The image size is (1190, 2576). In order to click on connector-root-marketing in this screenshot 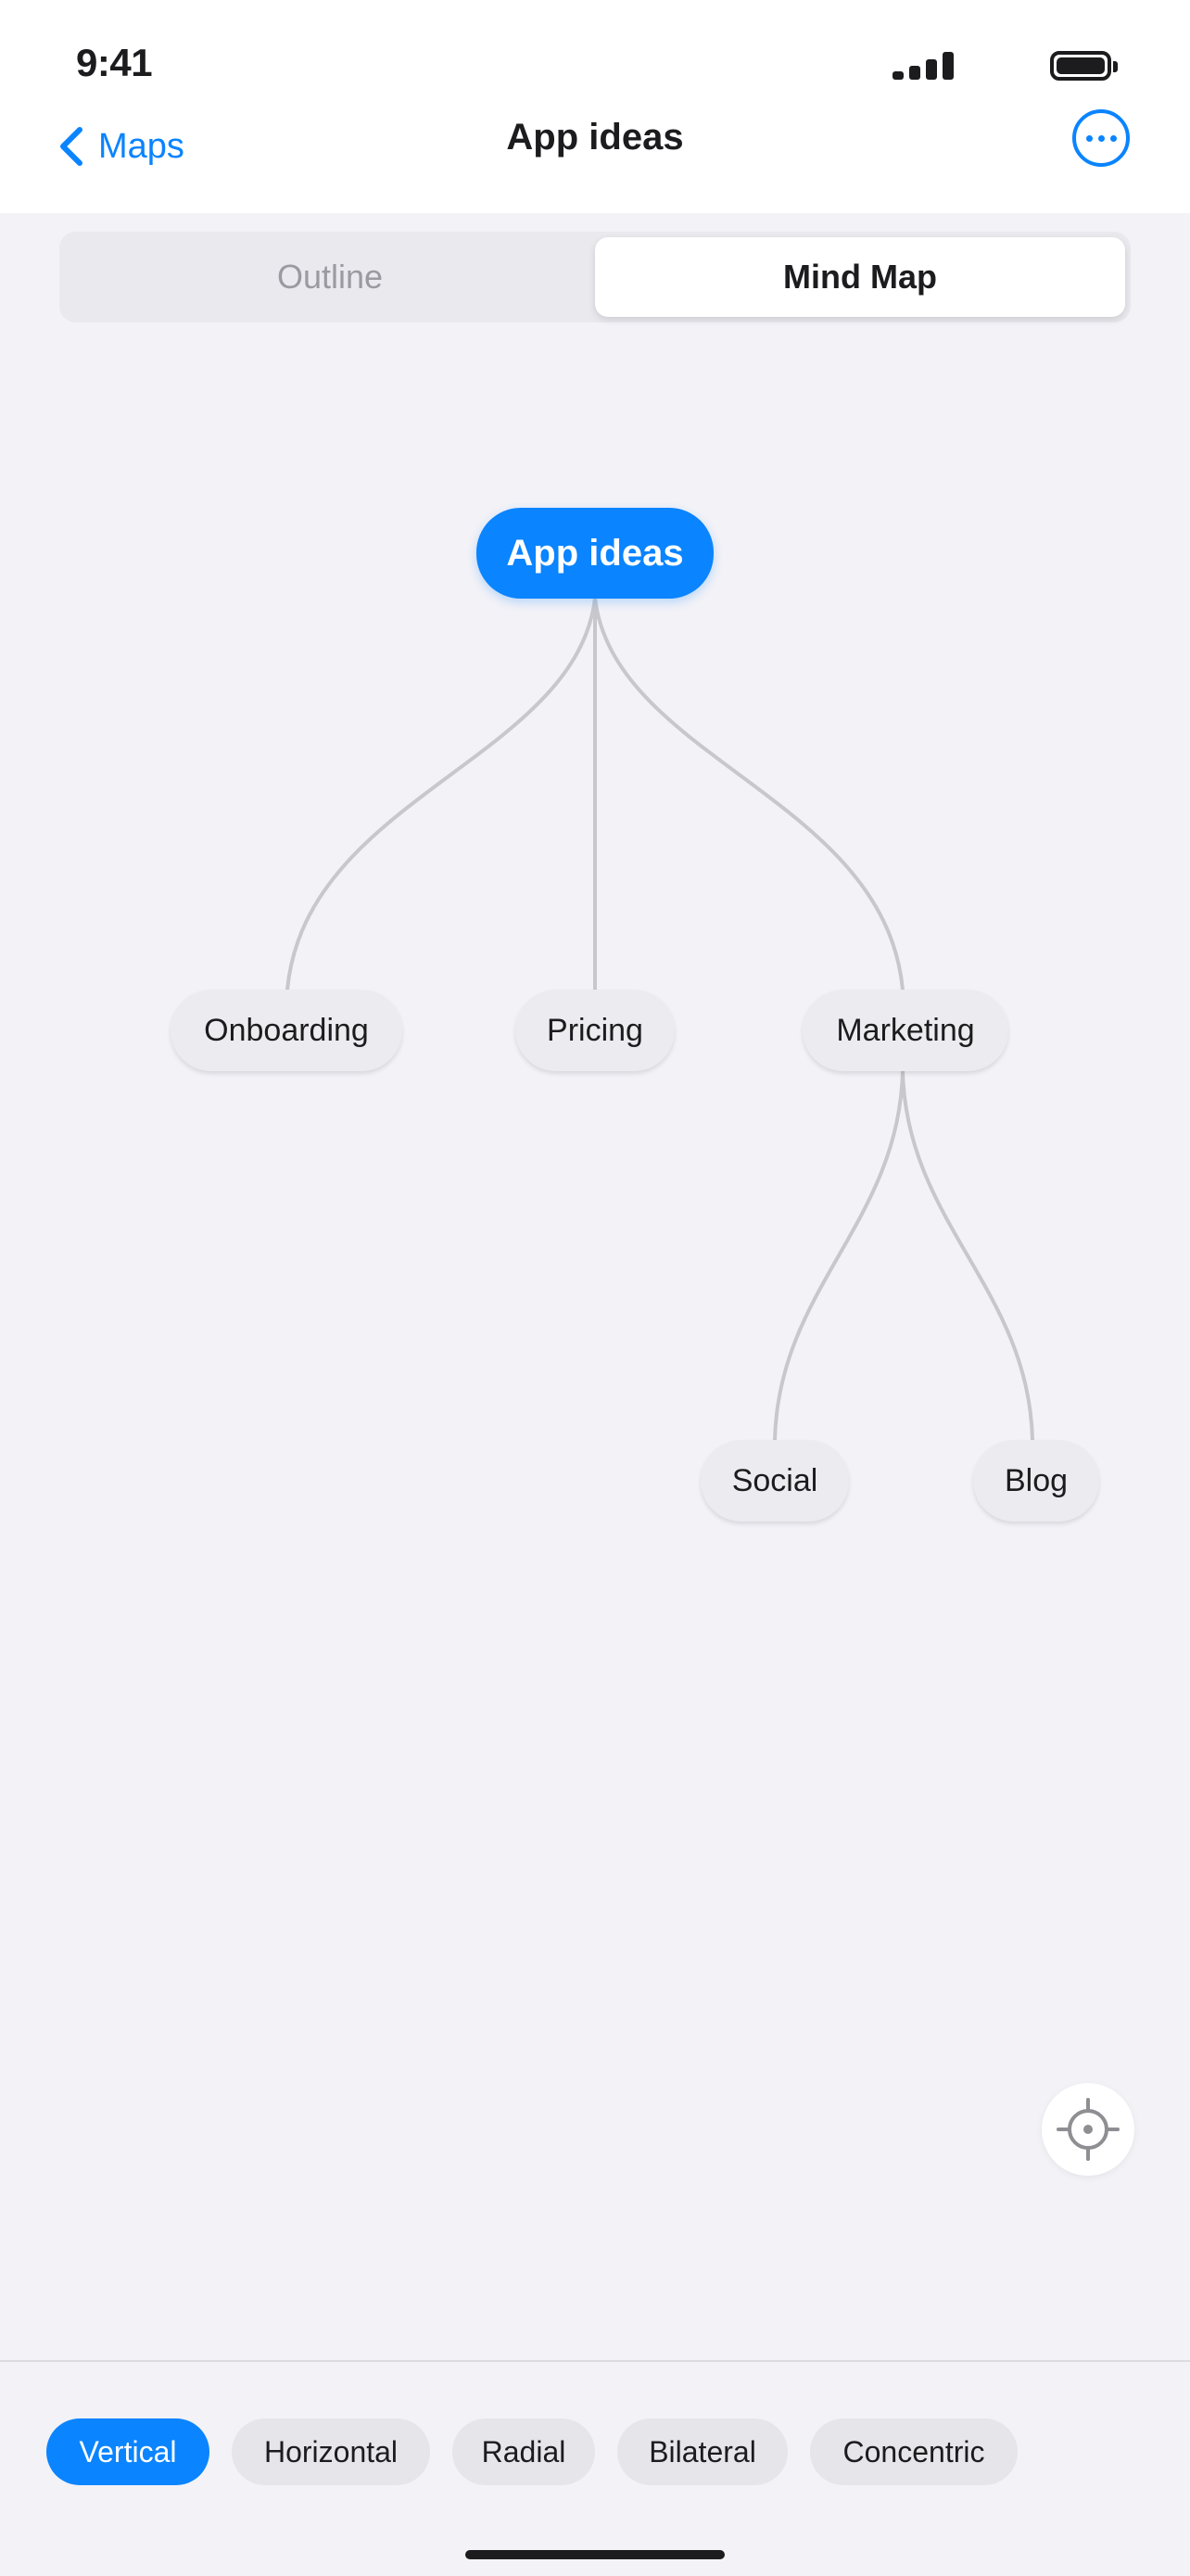, I will do `click(749, 794)`.